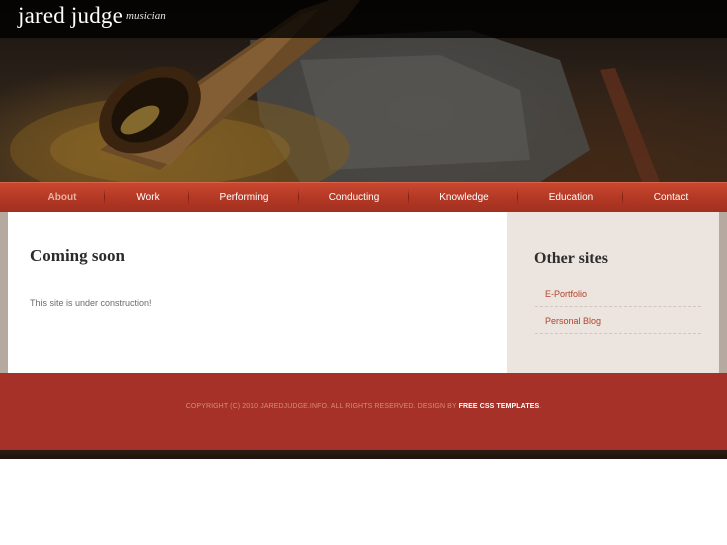  Describe the element at coordinates (540, 406) in the screenshot. I see `copyright-suffix: .` at that location.